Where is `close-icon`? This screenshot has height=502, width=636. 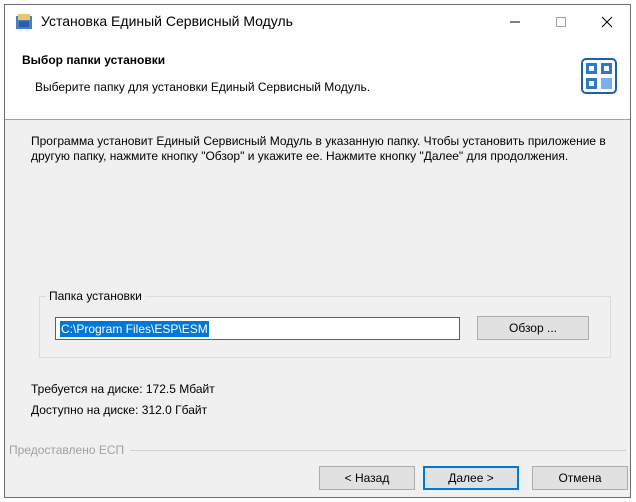 close-icon is located at coordinates (607, 22).